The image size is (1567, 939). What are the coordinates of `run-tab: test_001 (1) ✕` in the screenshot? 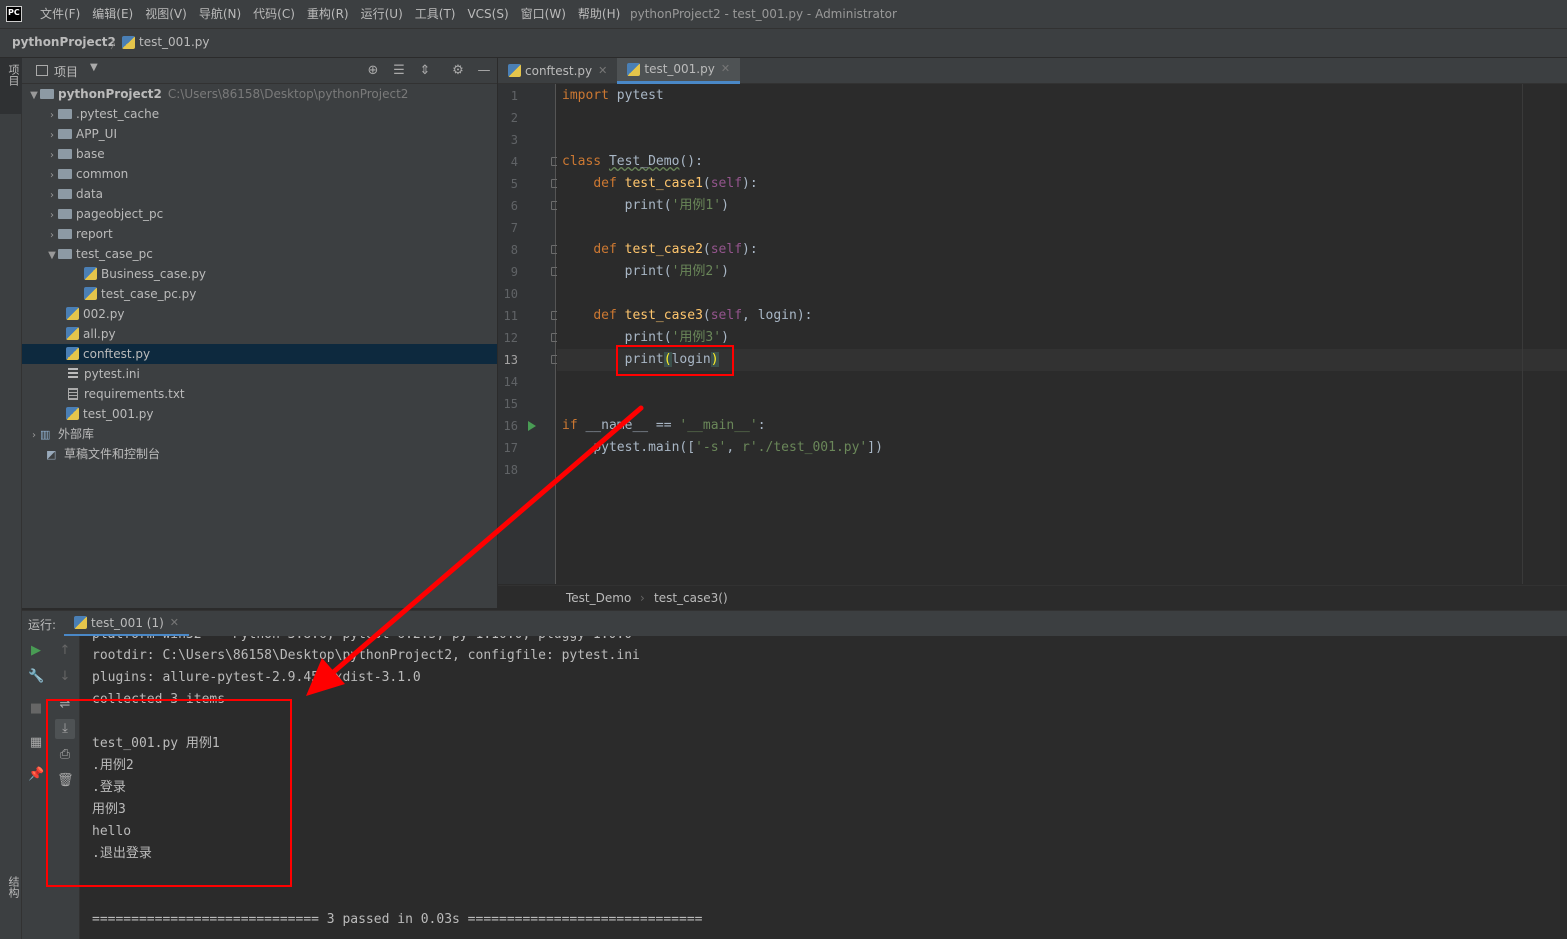 It's located at (126, 624).